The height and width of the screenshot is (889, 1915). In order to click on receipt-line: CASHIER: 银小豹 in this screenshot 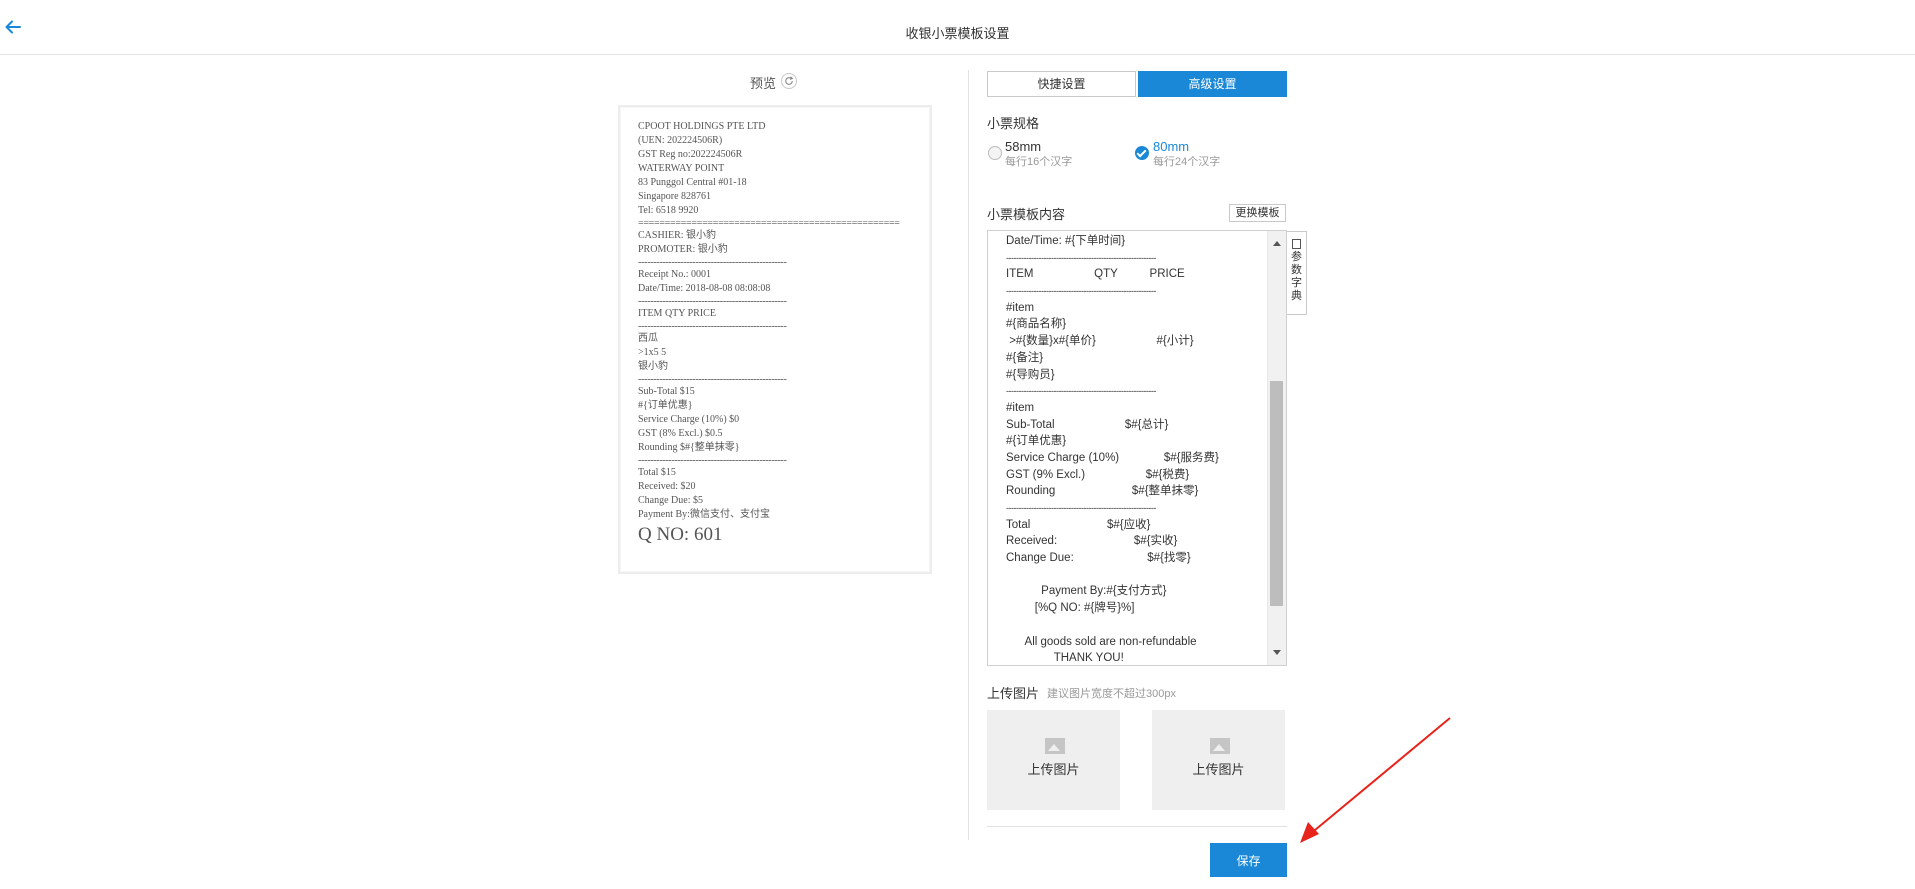, I will do `click(677, 235)`.